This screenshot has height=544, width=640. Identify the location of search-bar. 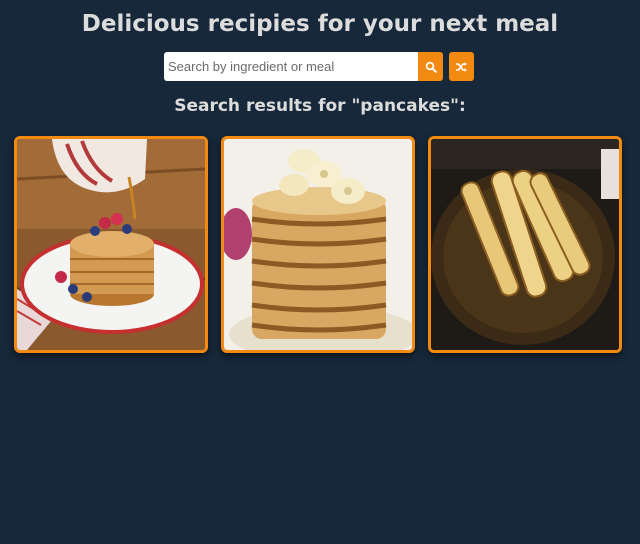
(319, 66).